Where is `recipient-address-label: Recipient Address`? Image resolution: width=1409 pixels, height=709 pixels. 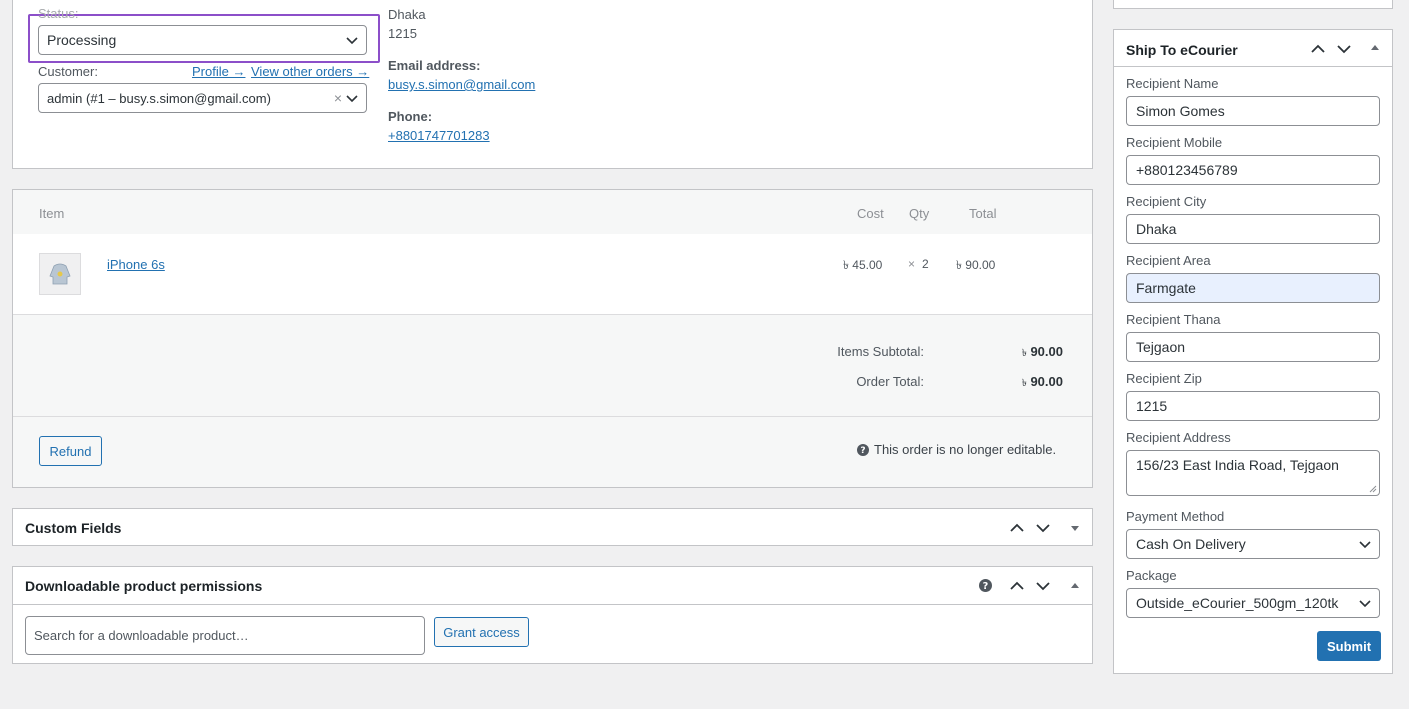
recipient-address-label: Recipient Address is located at coordinates (1178, 437).